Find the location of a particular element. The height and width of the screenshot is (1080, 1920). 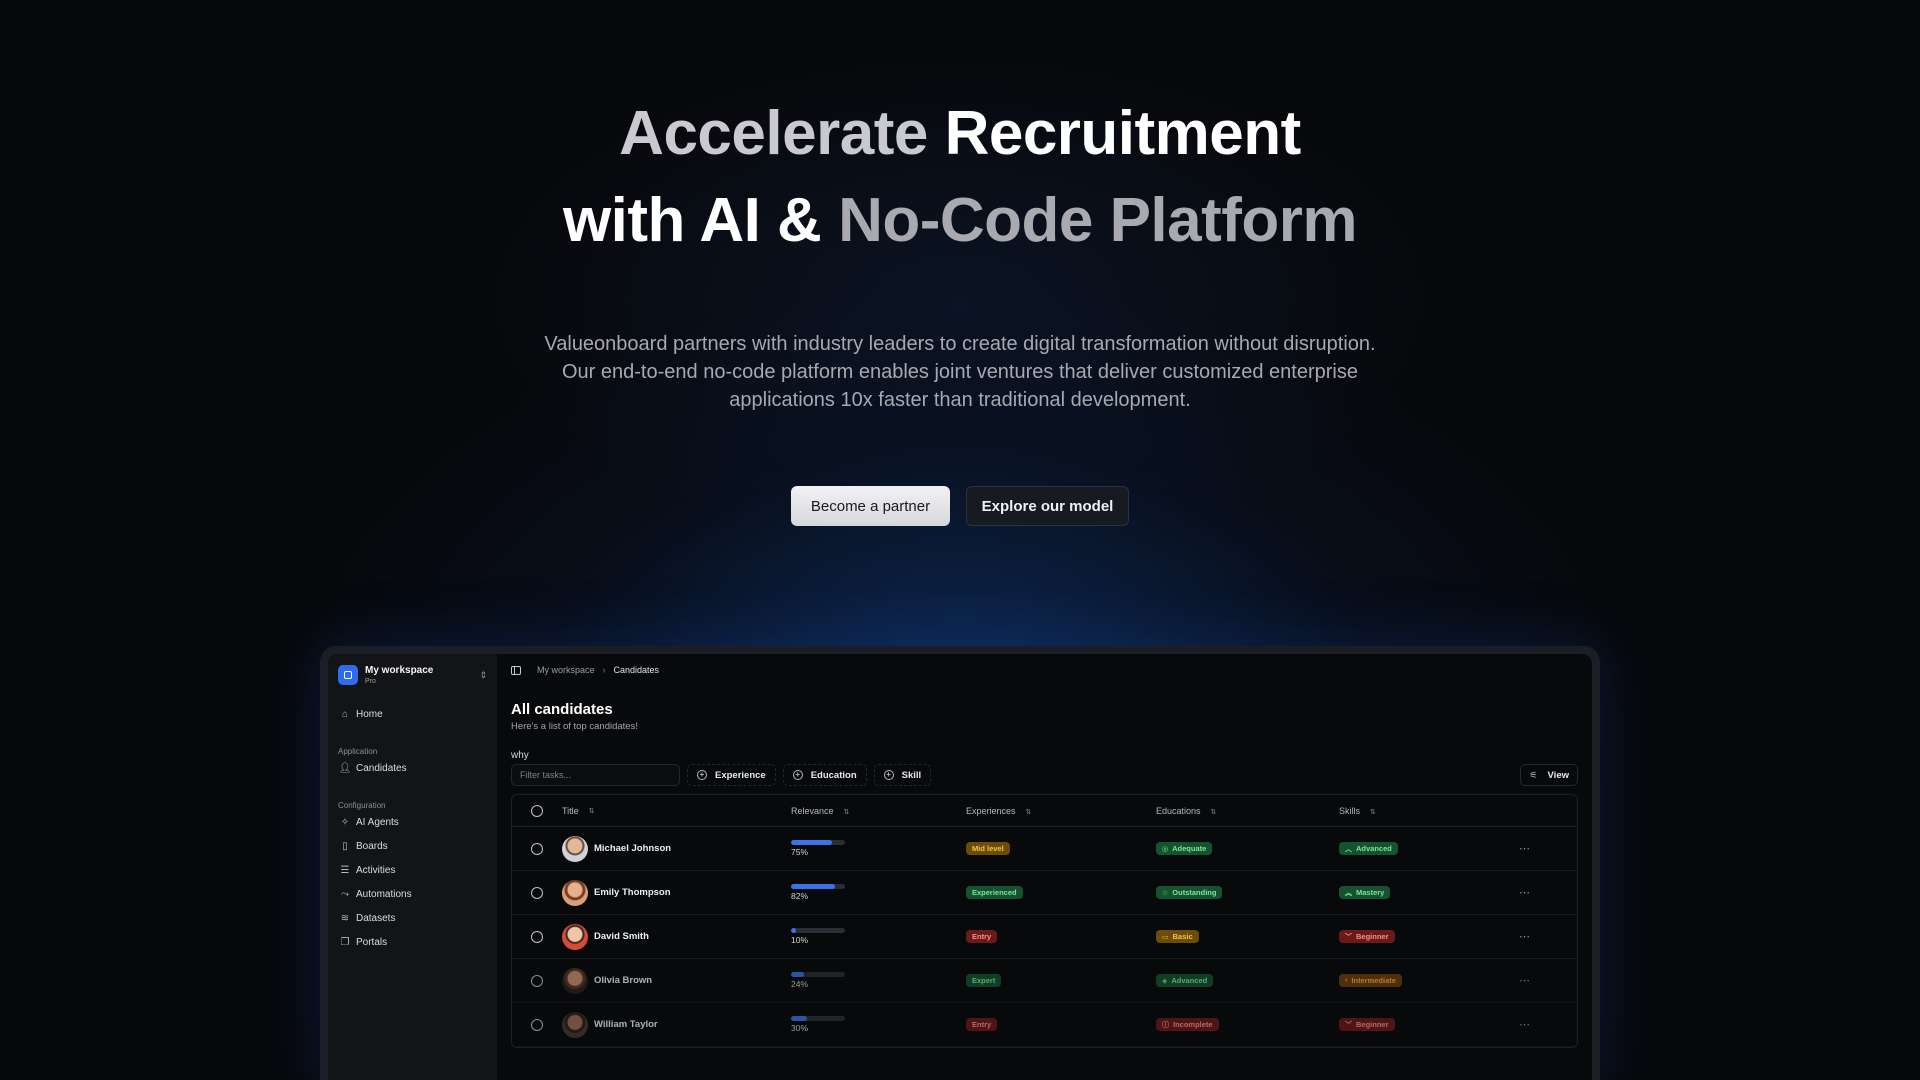

sidebar-item-automations: ⤳ Automations is located at coordinates (412, 894).